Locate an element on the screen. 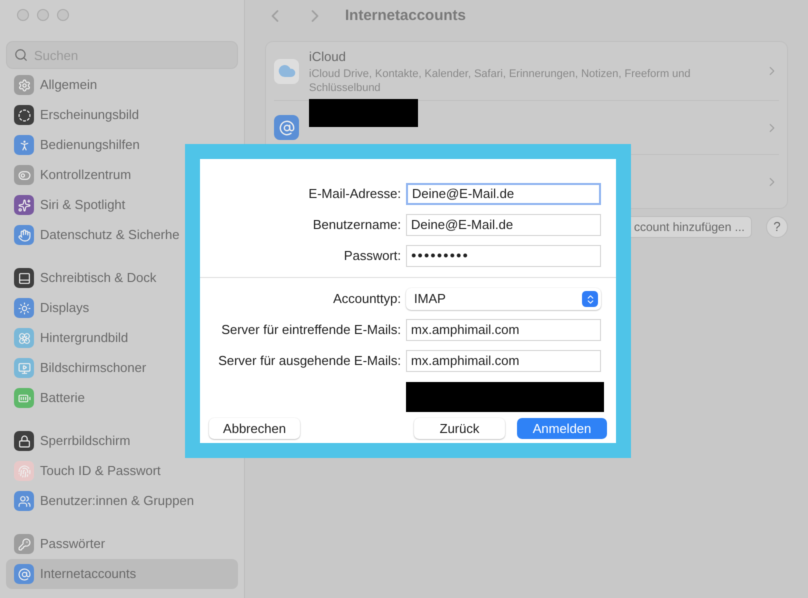  appearance-icon is located at coordinates (24, 115).